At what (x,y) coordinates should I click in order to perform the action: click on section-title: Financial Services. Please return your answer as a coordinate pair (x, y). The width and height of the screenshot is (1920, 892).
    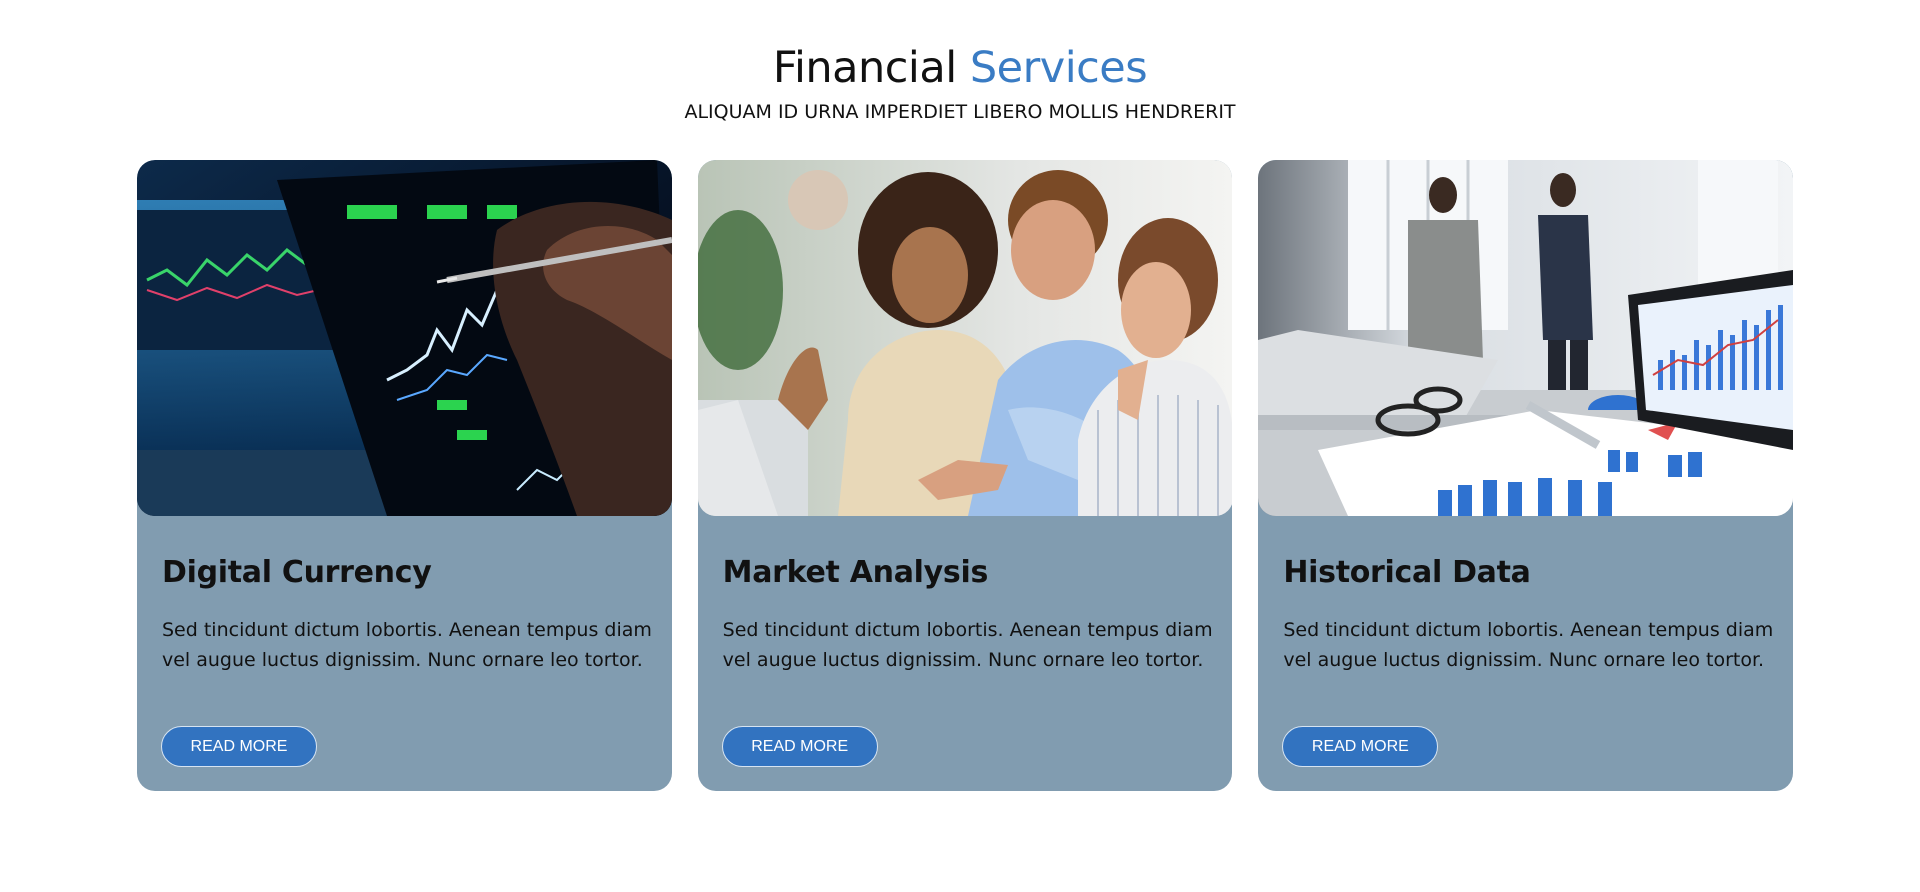
    Looking at the image, I should click on (960, 68).